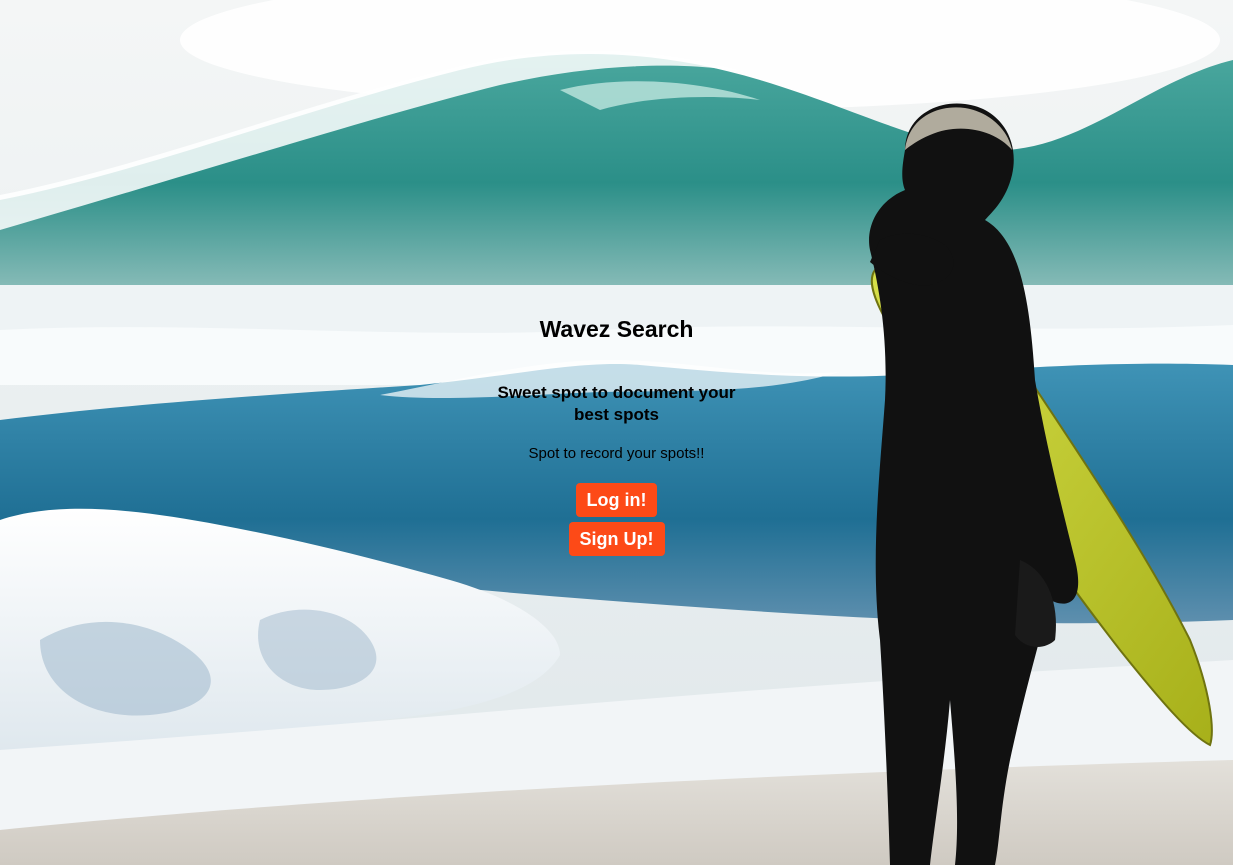  What do you see at coordinates (616, 403) in the screenshot?
I see `tagline: Sweet spot to document your best spots` at bounding box center [616, 403].